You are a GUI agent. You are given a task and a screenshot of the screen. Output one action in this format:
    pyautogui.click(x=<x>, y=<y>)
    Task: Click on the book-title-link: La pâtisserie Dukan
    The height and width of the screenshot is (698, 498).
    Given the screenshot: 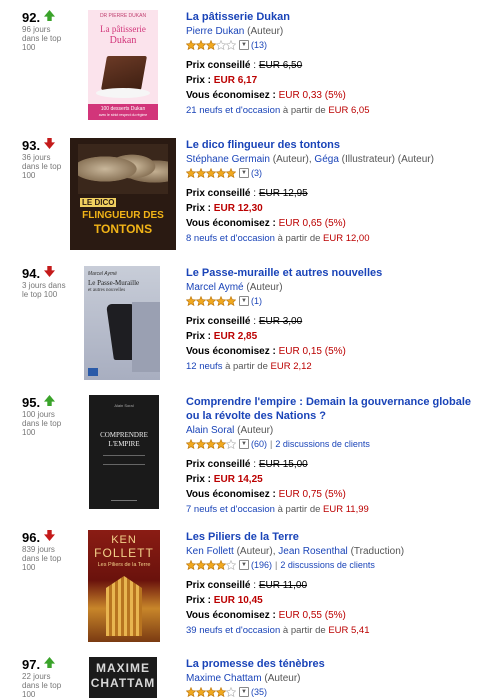 What is the action you would take?
    pyautogui.click(x=336, y=17)
    